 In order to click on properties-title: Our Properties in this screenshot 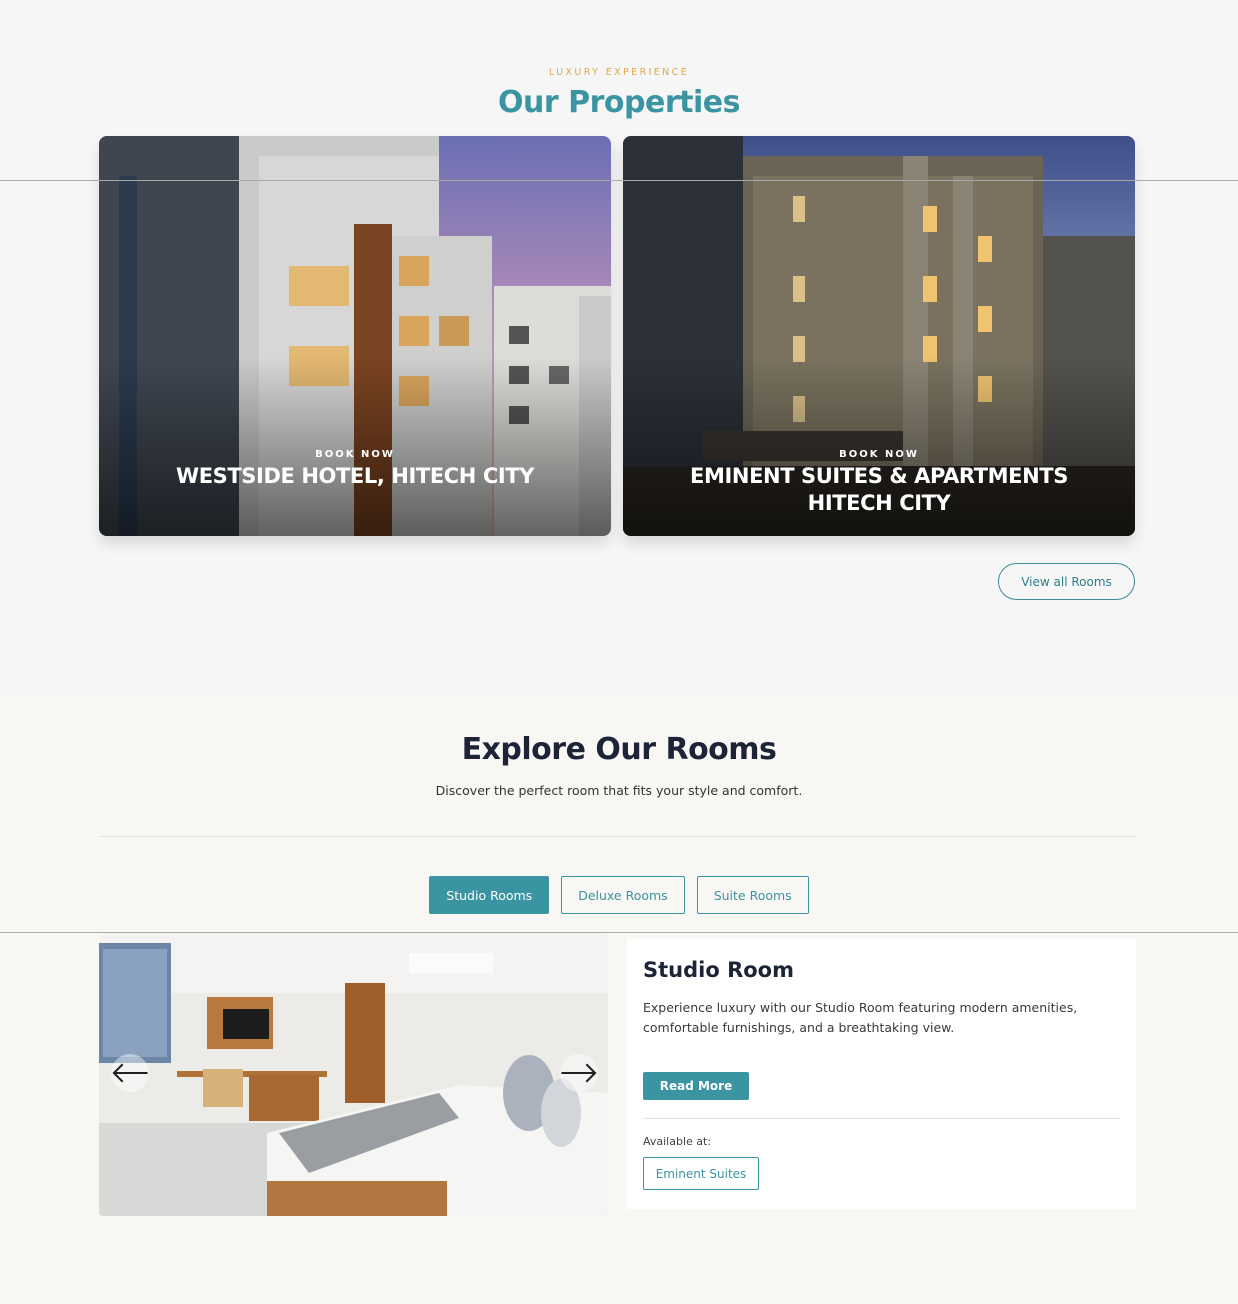, I will do `click(619, 102)`.